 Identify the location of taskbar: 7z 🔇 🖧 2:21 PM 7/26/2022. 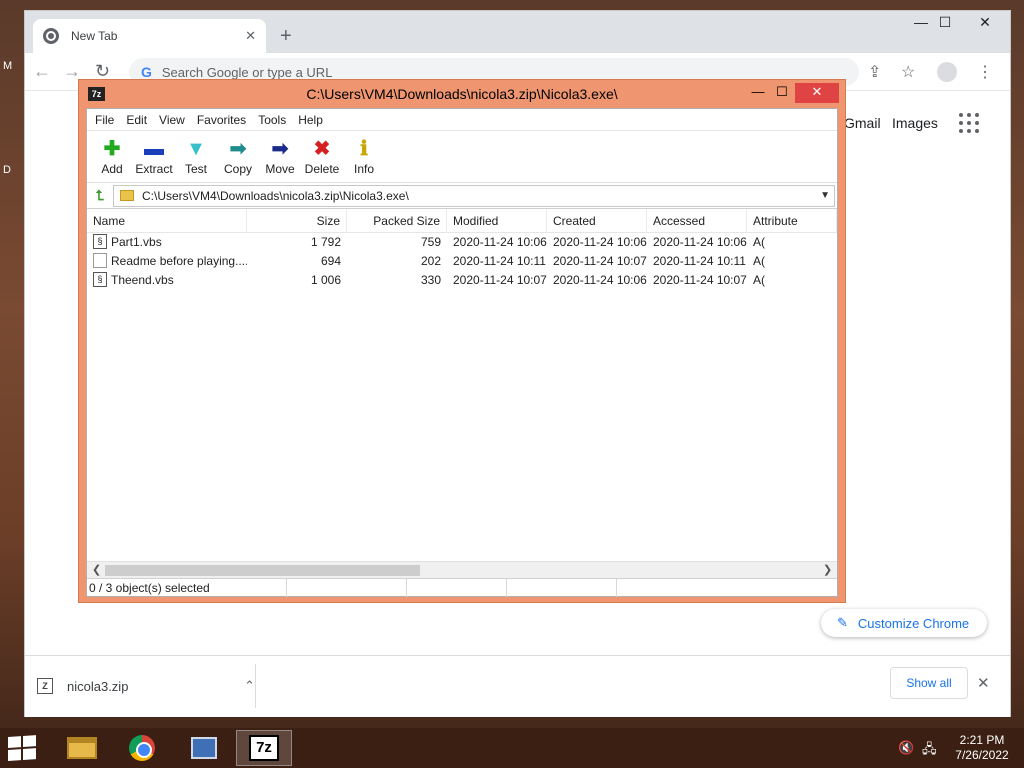
(512, 748).